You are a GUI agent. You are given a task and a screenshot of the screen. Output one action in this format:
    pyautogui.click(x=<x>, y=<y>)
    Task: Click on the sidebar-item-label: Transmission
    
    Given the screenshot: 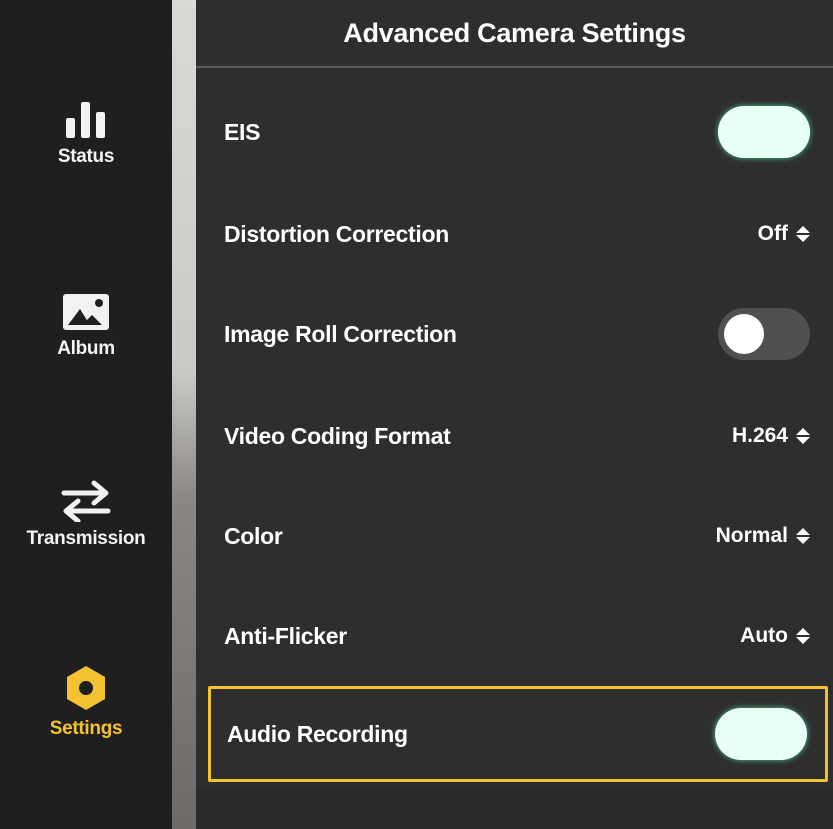 What is the action you would take?
    pyautogui.click(x=86, y=538)
    